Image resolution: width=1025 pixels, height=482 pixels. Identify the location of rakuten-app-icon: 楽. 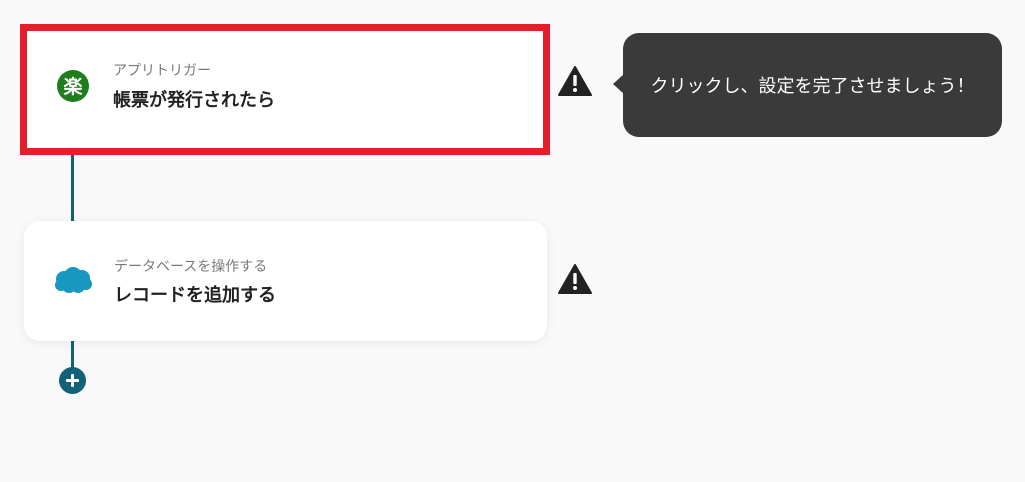
(73, 86).